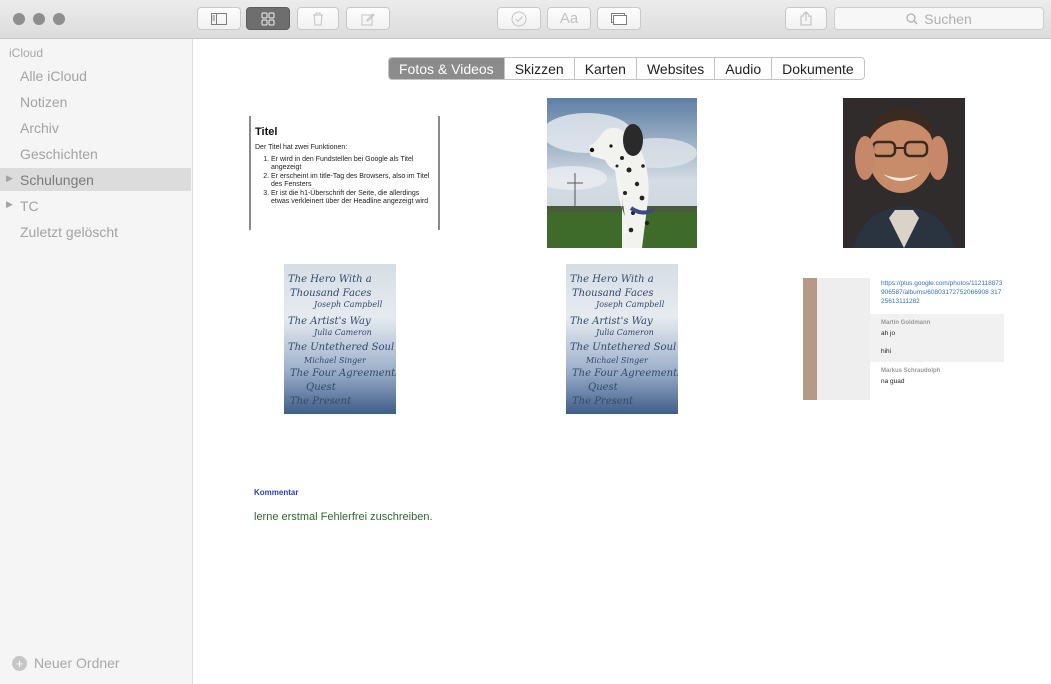 The height and width of the screenshot is (684, 1051). Describe the element at coordinates (301, 147) in the screenshot. I see `doc-intro: Der Titel hat zwei Funktionen:` at that location.